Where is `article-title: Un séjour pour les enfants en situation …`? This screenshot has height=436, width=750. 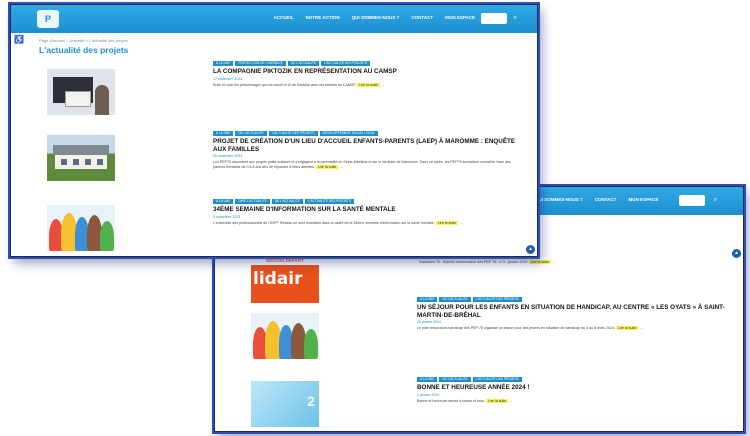 article-title: Un séjour pour les enfants en situation … is located at coordinates (572, 311).